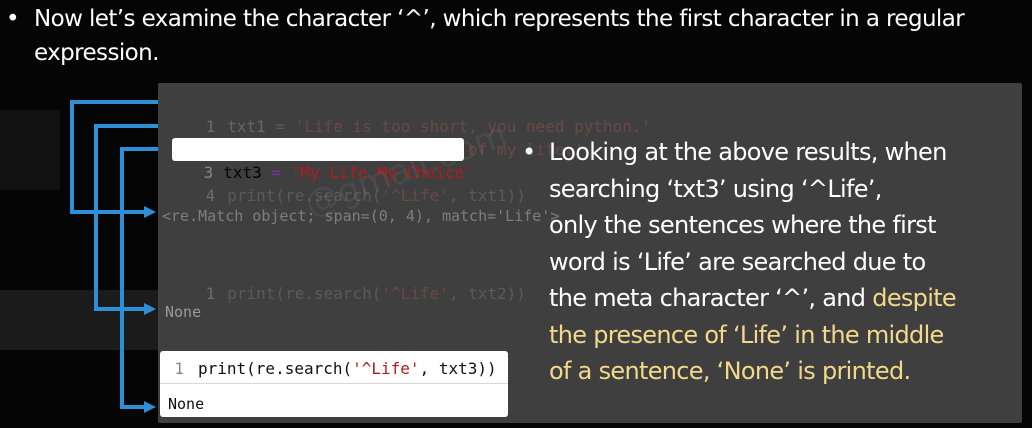 The height and width of the screenshot is (428, 1032). I want to click on explanation-line-3: only the sentences where the first, so click(743, 225).